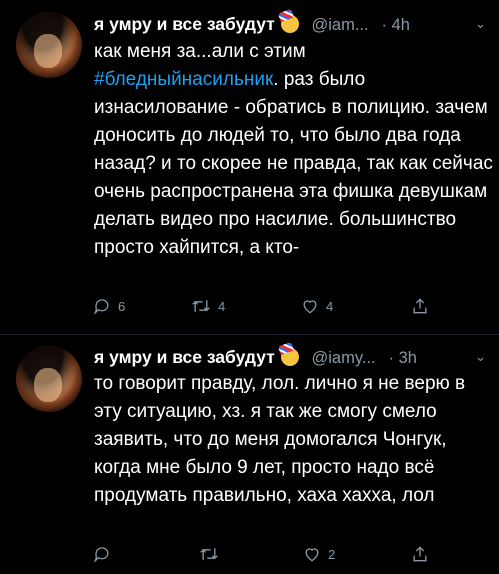 The image size is (499, 574). I want to click on timestamp: · 3h, so click(403, 358).